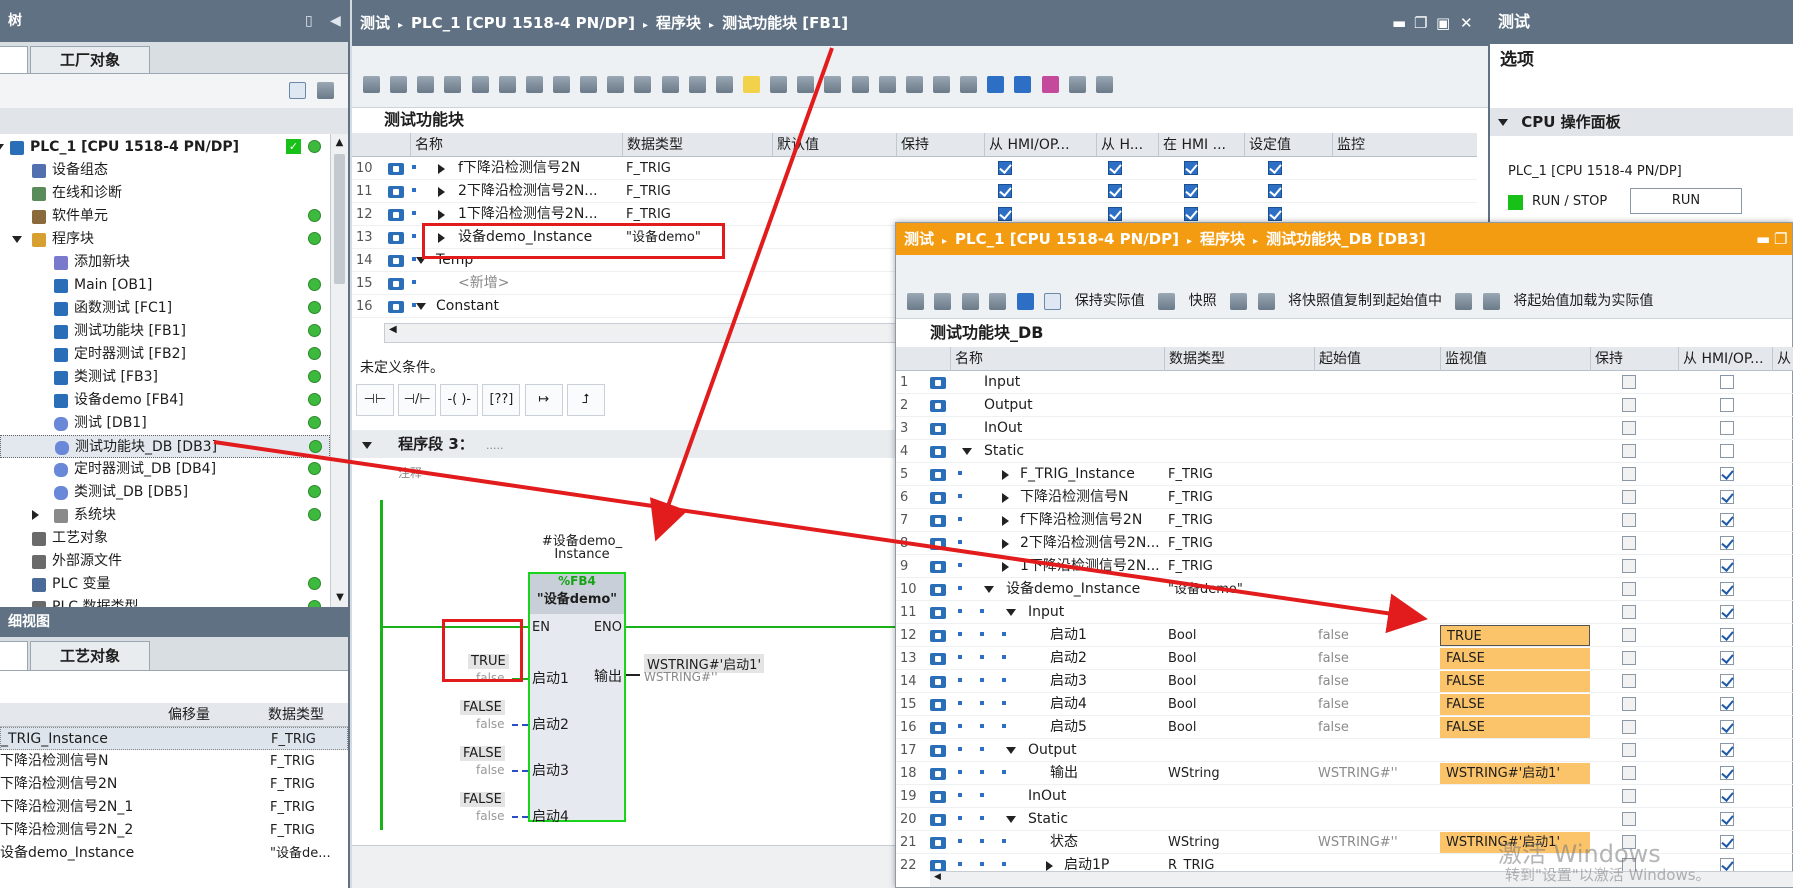 Image resolution: width=1793 pixels, height=888 pixels. Describe the element at coordinates (1344, 497) in the screenshot. I see `db-row: 6 下降沿检测信号N F_TRIG` at that location.